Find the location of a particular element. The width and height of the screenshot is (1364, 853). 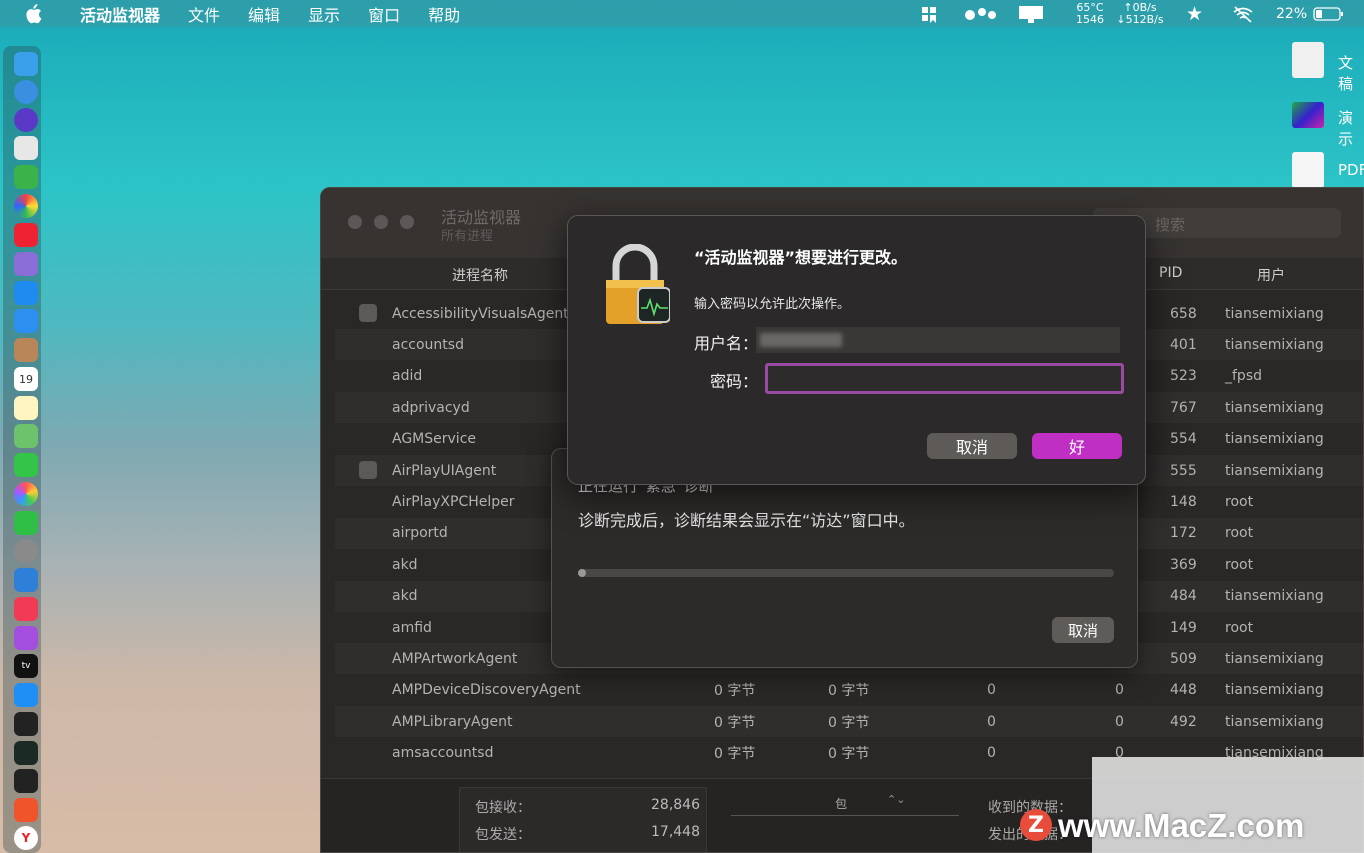

safari-icon is located at coordinates (26, 293).